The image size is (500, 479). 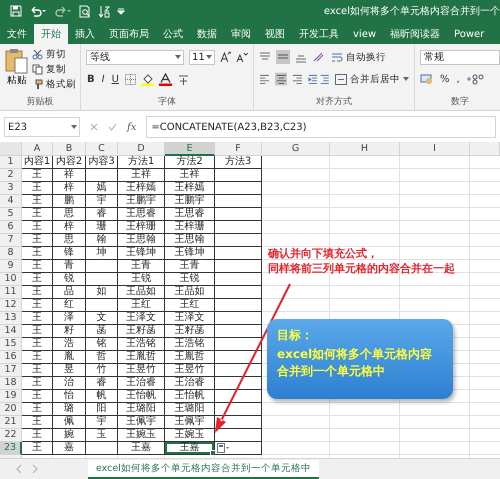 I want to click on callout-text: excel如何将多个单元格内容合并到一个单元格中, so click(x=355, y=363).